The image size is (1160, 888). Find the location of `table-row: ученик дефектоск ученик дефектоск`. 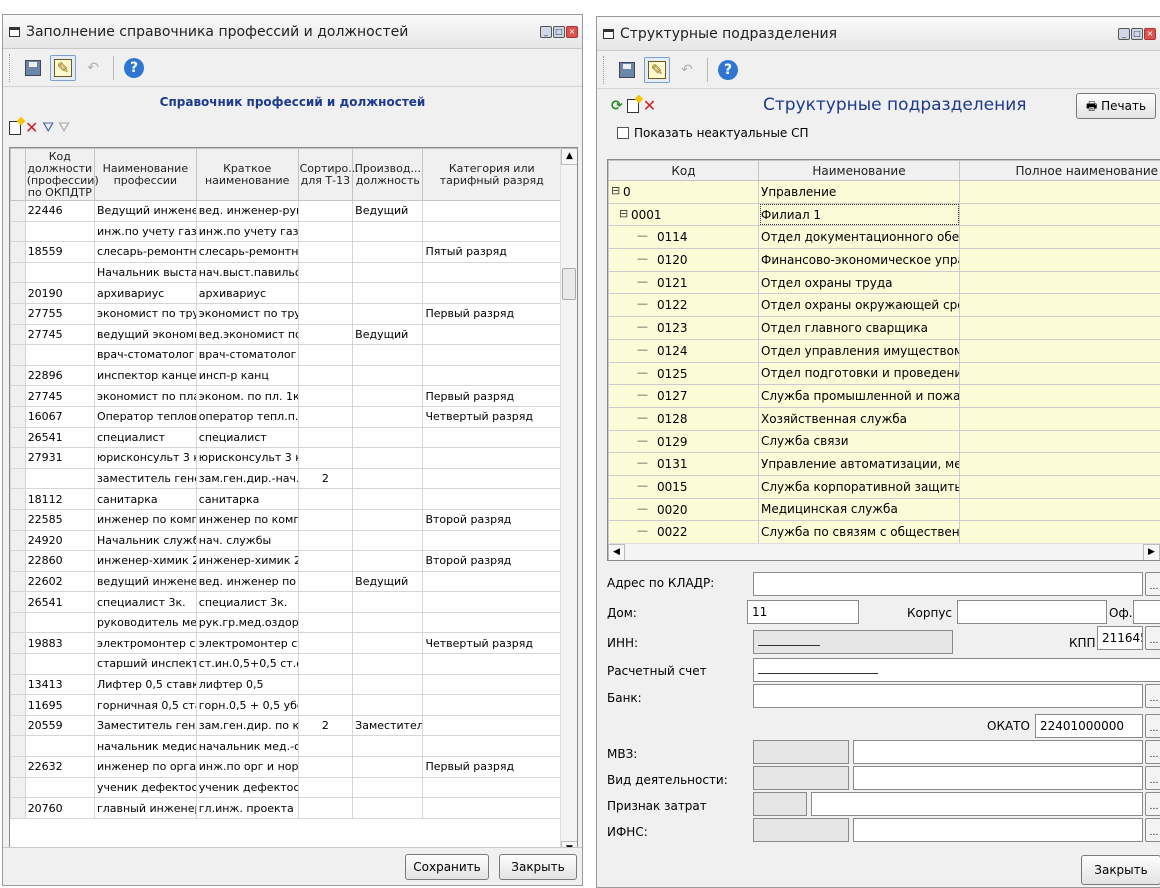

table-row: ученик дефектоск ученик дефектоск is located at coordinates (285, 787).